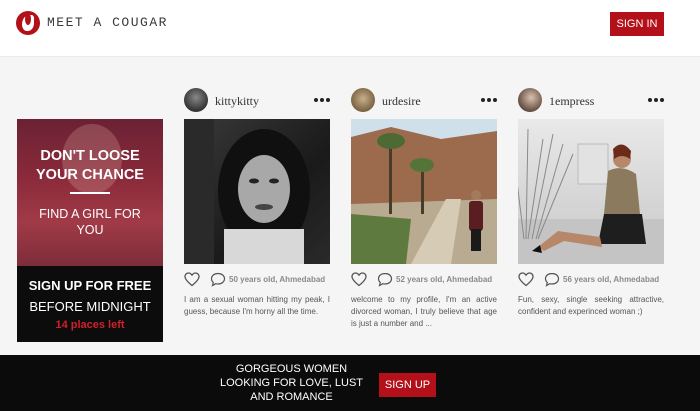 Image resolution: width=700 pixels, height=411 pixels. I want to click on site-header: MEET A COUGAR SIGN IN, so click(350, 28).